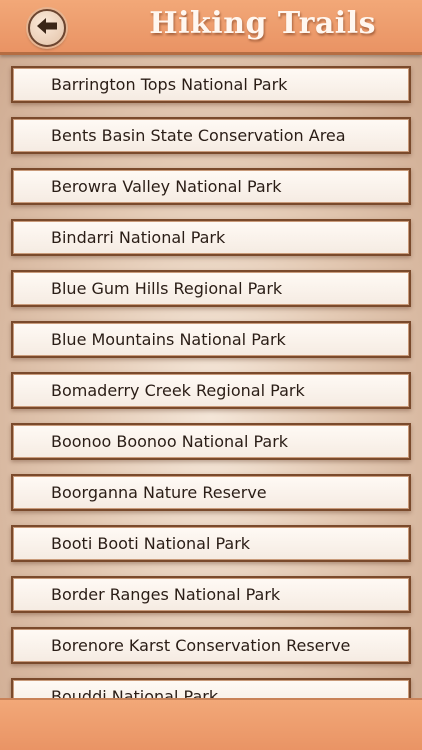 The height and width of the screenshot is (750, 422). I want to click on back-button, so click(47, 28).